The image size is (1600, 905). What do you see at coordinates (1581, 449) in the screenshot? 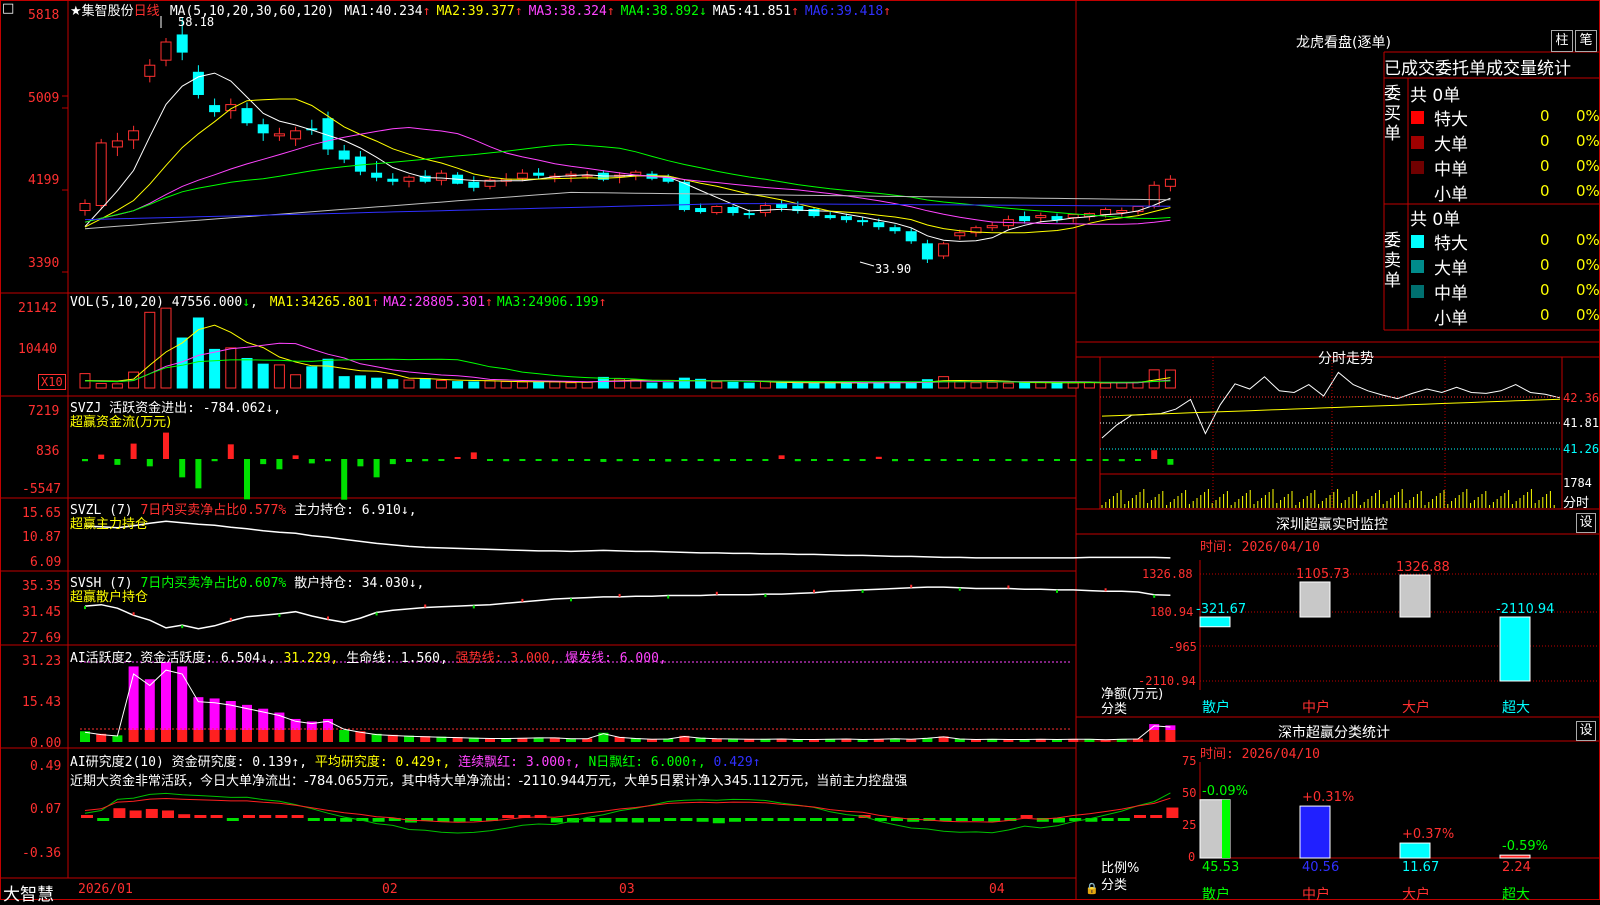
I see `intraday-axis-label: 41.26` at bounding box center [1581, 449].